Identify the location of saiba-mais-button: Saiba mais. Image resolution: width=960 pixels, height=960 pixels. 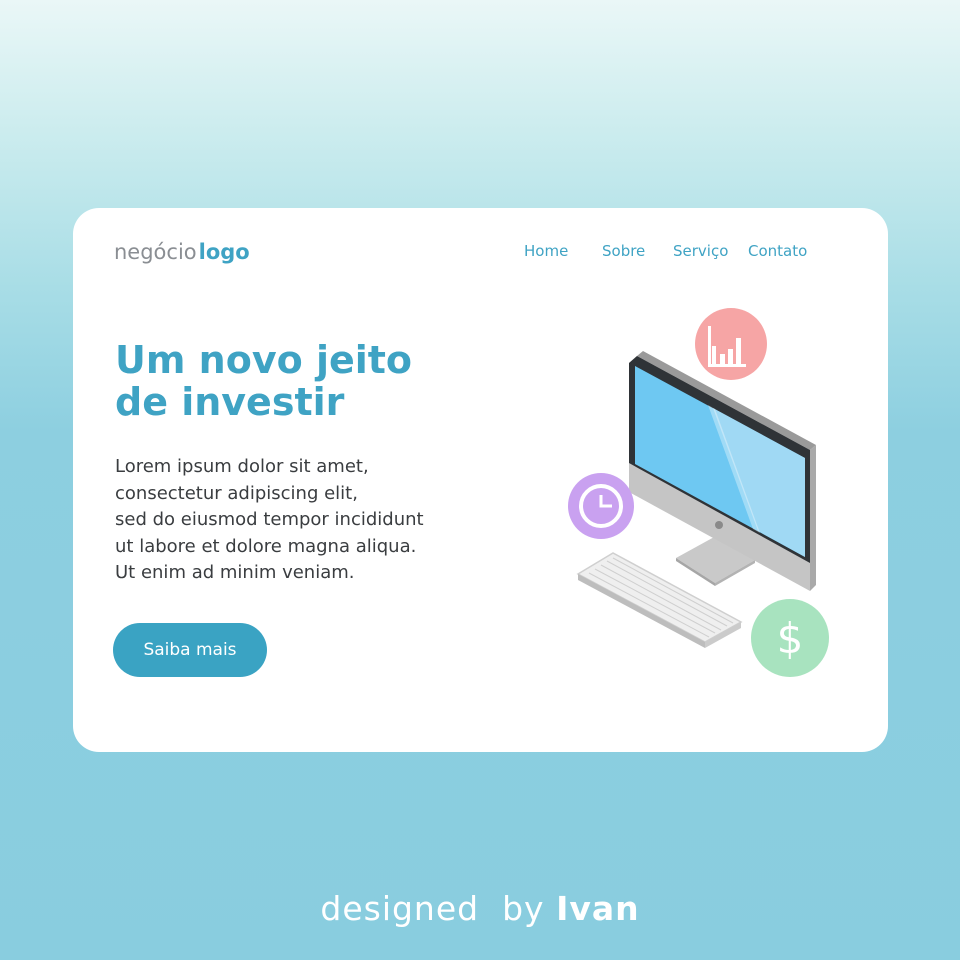
(190, 650).